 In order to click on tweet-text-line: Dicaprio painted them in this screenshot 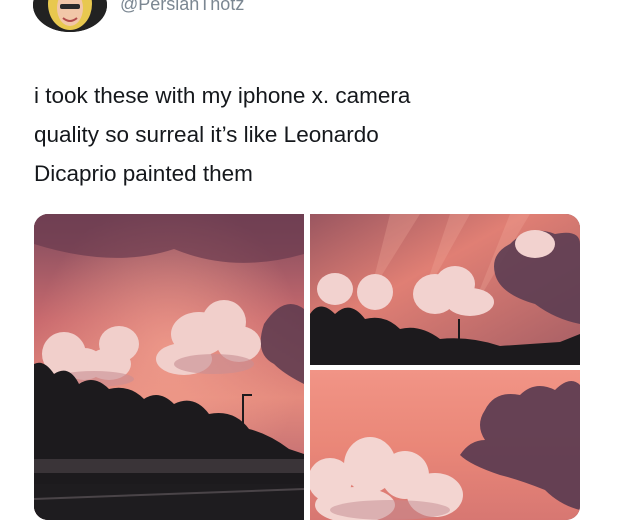, I will do `click(143, 173)`.